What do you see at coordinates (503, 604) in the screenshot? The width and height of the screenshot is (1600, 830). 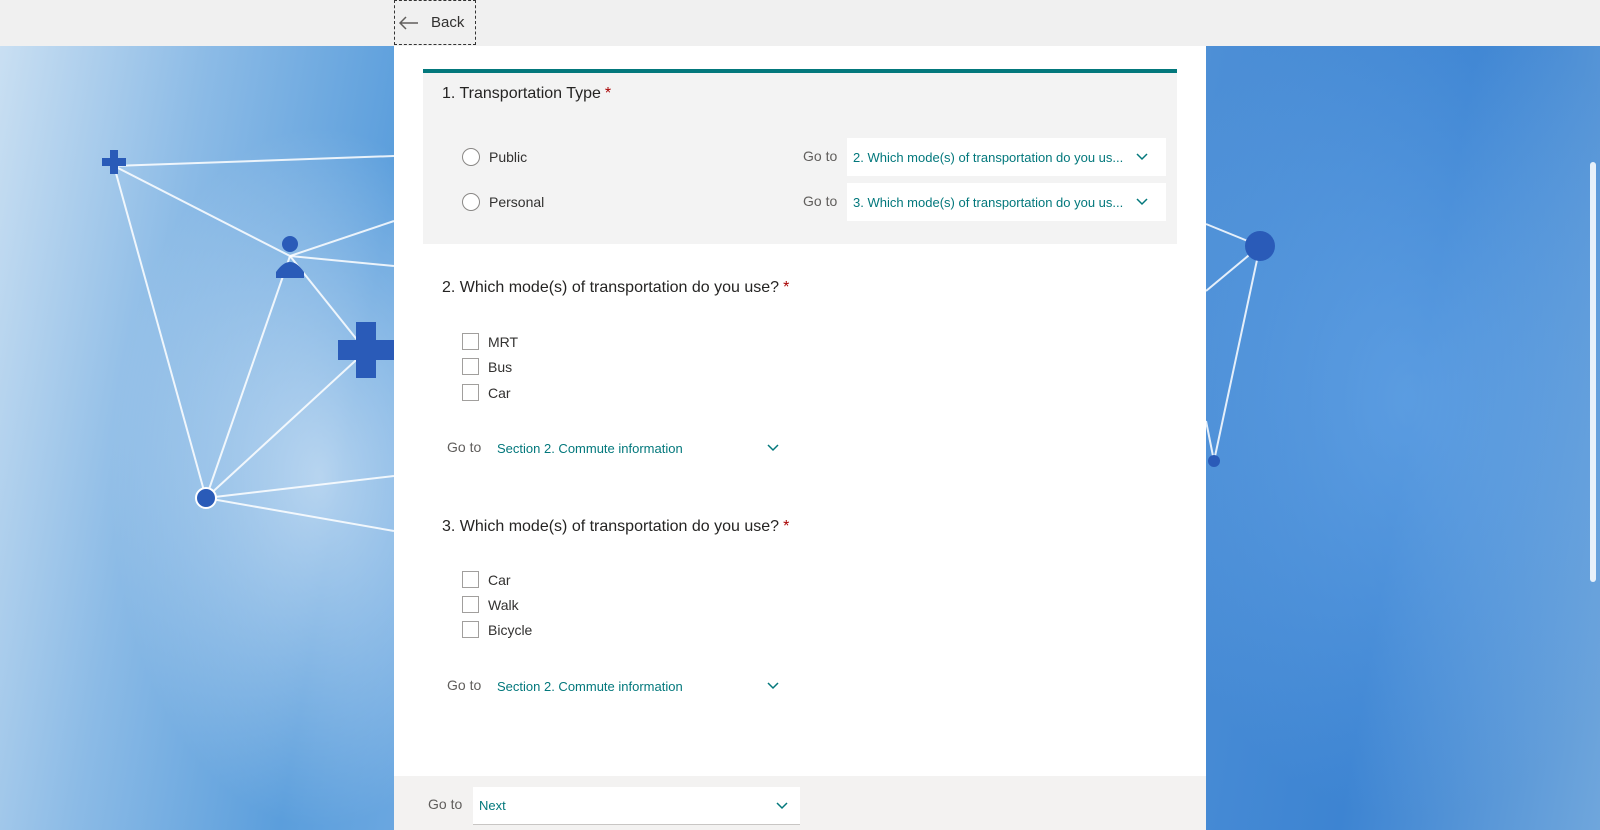 I see `option-label: Walk` at bounding box center [503, 604].